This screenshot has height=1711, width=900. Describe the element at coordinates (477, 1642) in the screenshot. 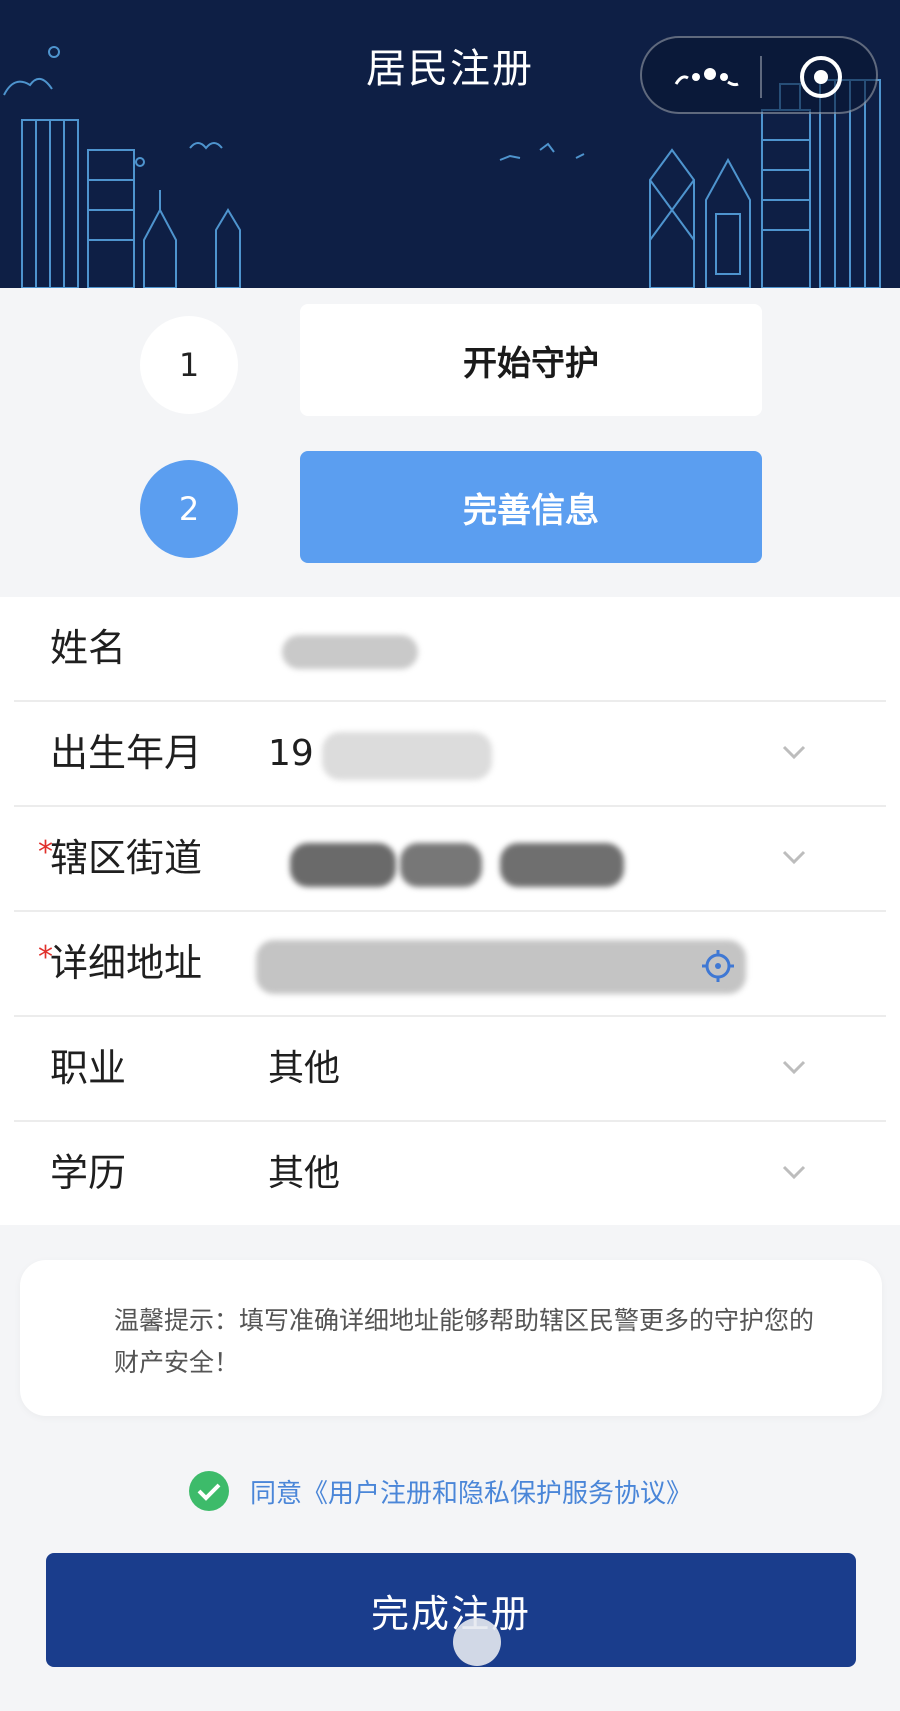

I see `touch-indicator` at that location.